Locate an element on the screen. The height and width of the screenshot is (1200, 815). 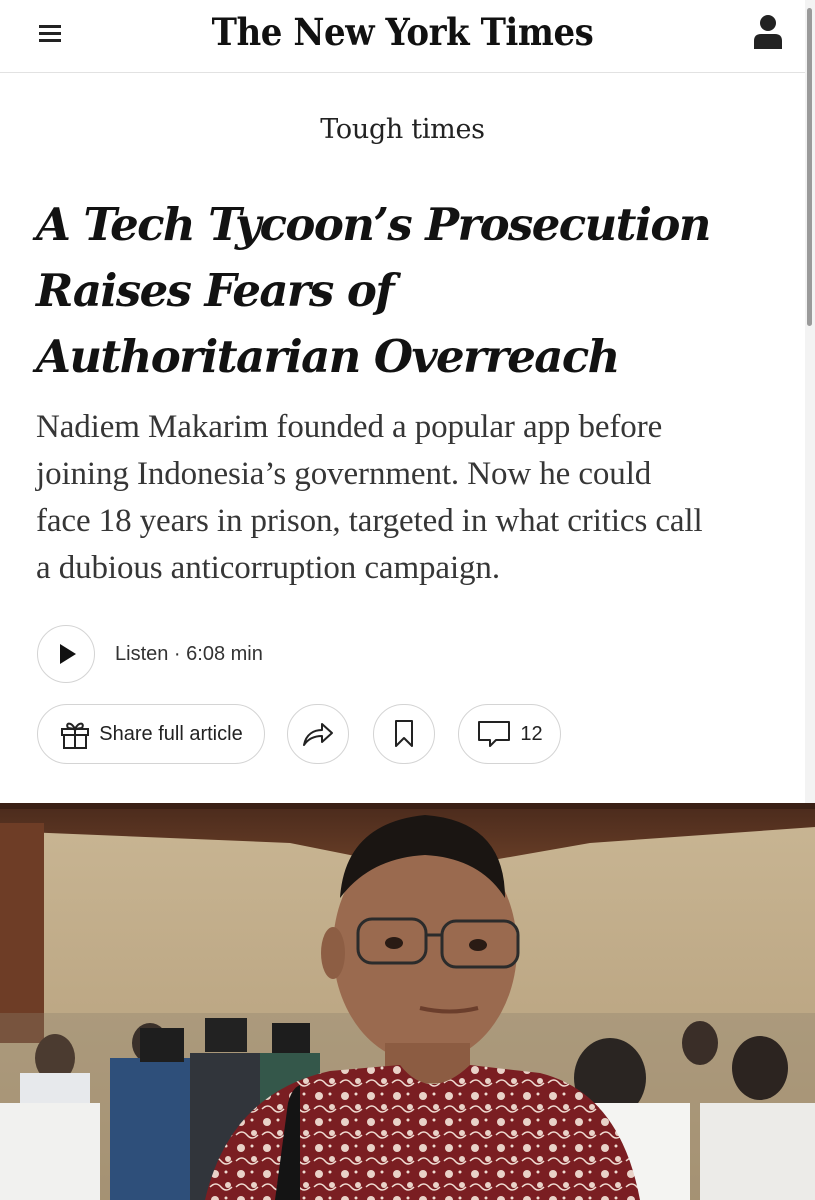
comments-button: 12 is located at coordinates (509, 734).